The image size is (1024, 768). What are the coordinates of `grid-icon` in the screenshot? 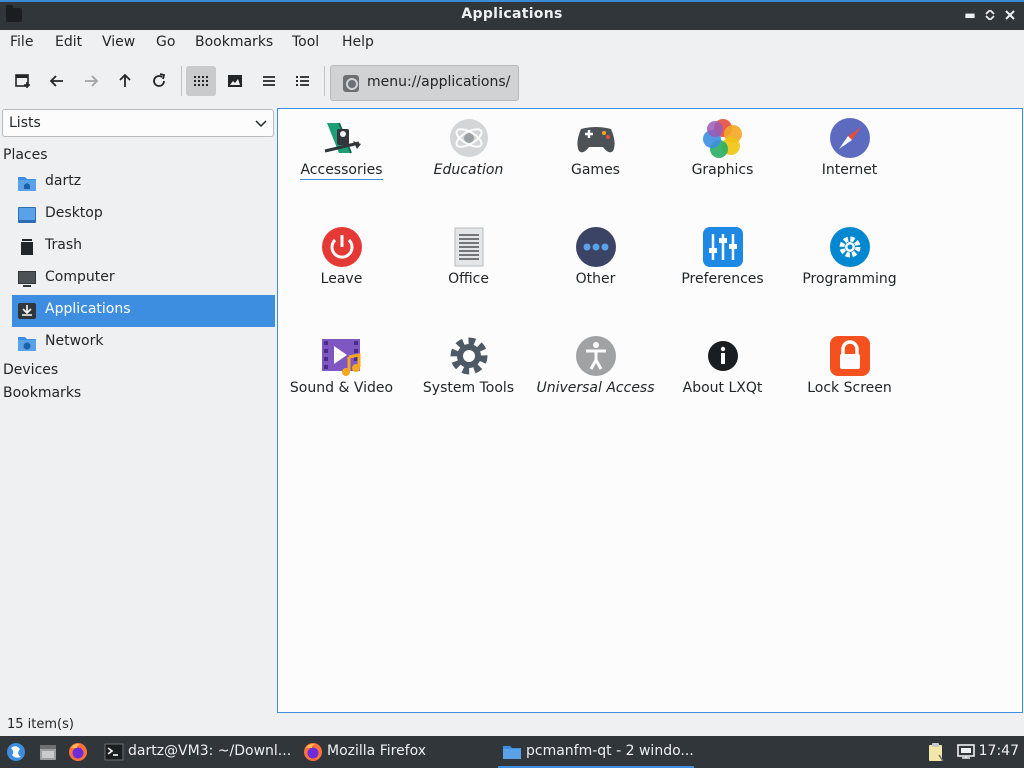 It's located at (201, 81).